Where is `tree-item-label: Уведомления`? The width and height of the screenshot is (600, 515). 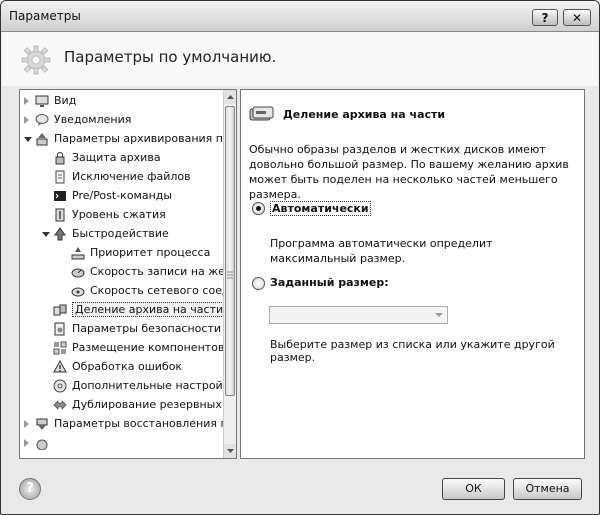
tree-item-label: Уведомления is located at coordinates (93, 119).